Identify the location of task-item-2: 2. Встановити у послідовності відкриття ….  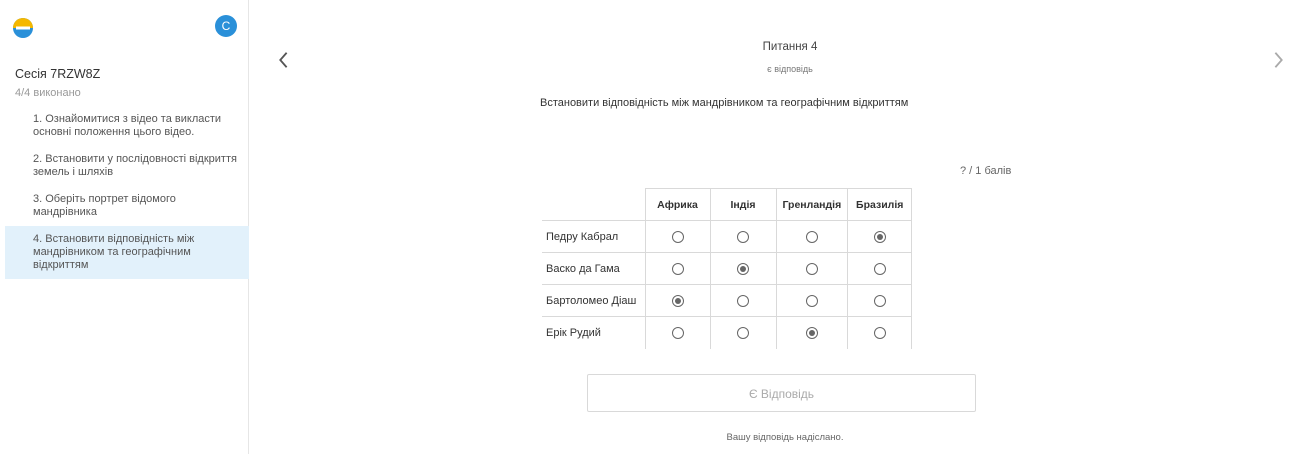
(127, 166).